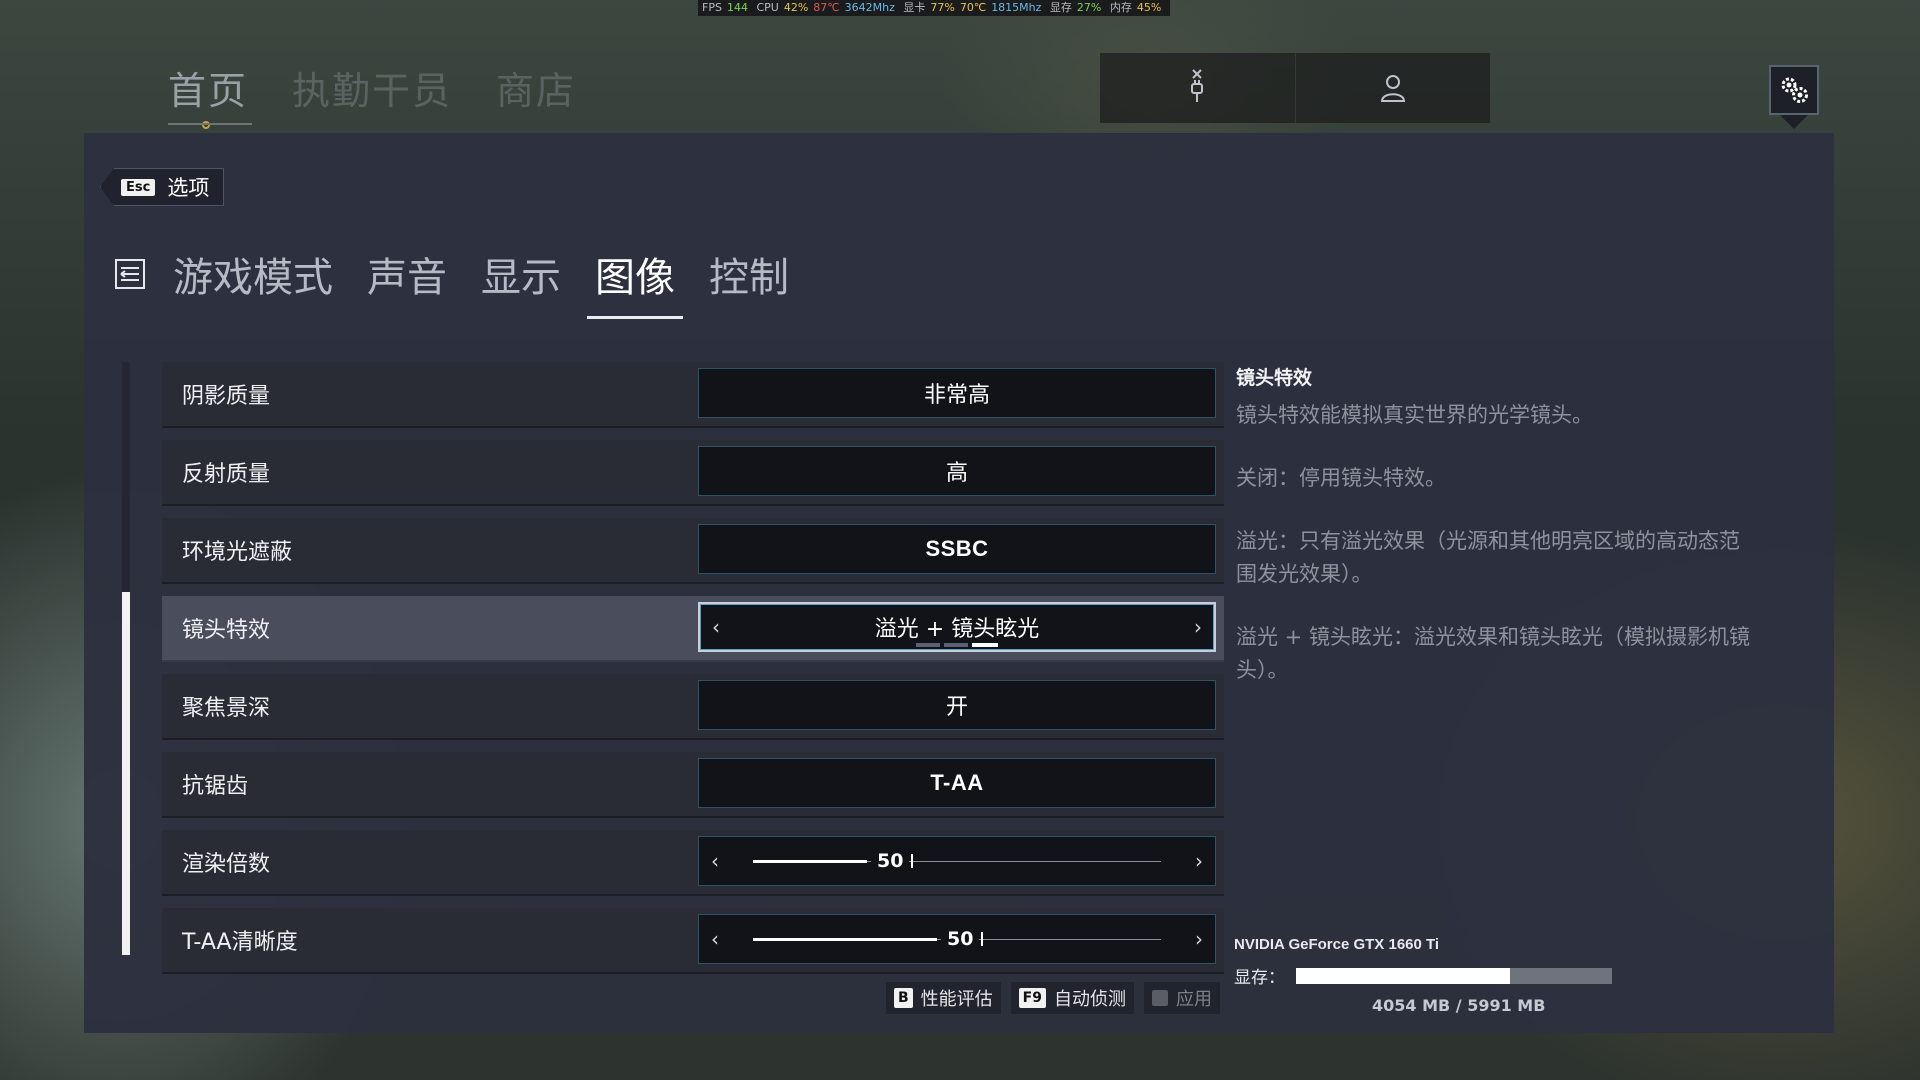  I want to click on button-label: 自动侦测, so click(1089, 999).